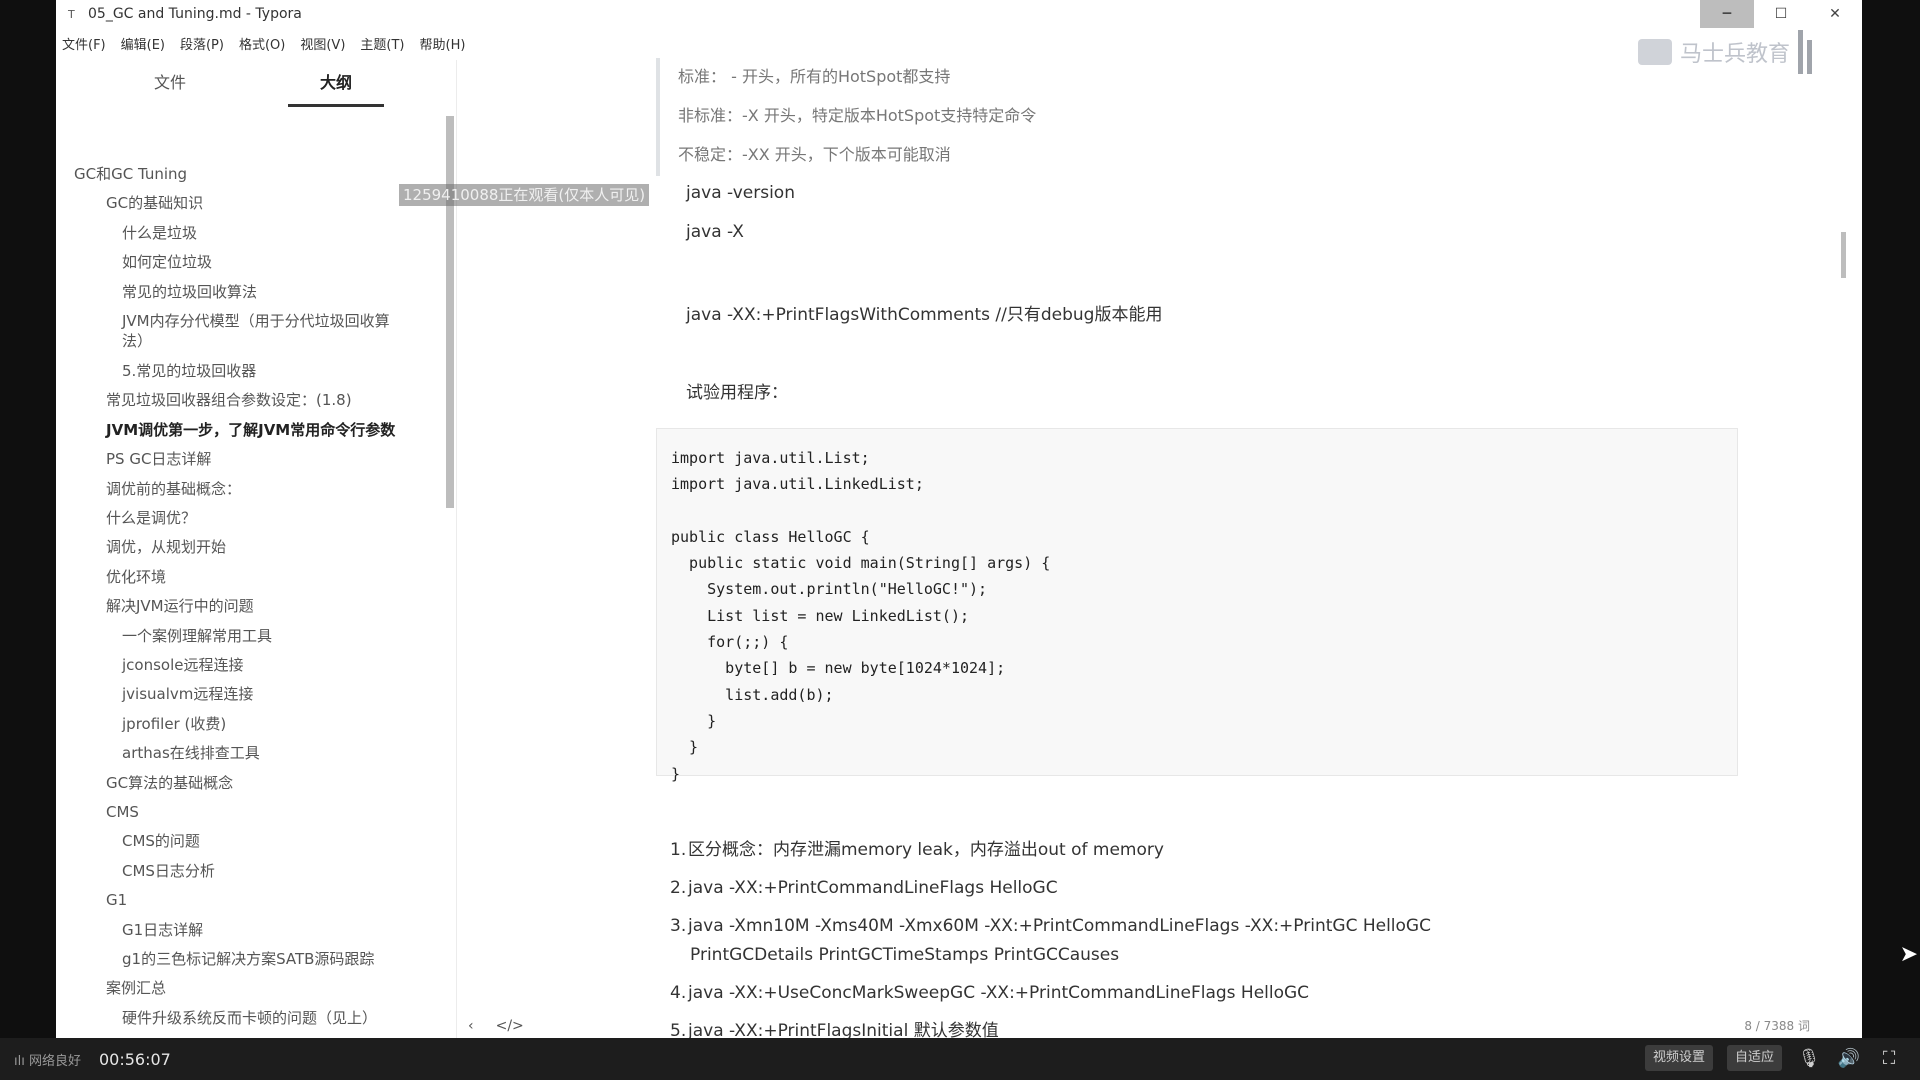  What do you see at coordinates (187, 694) in the screenshot?
I see `outline-item: jvisualvm远程连接` at bounding box center [187, 694].